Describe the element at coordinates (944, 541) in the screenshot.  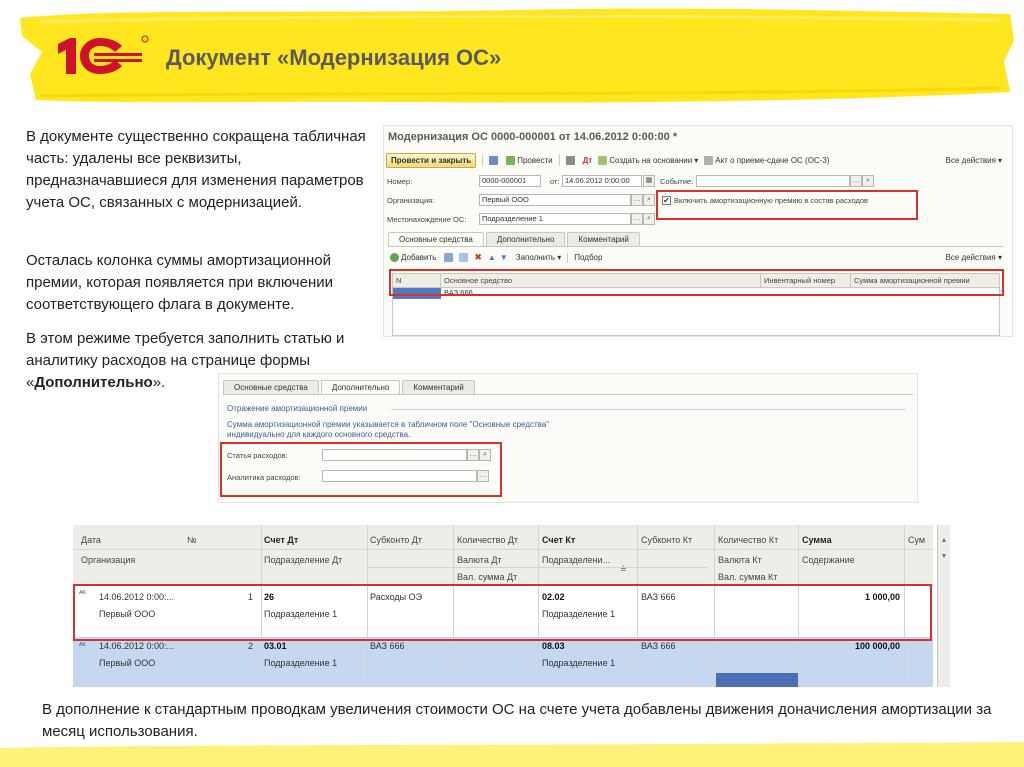
I see `scroll-up-icon: ▲` at that location.